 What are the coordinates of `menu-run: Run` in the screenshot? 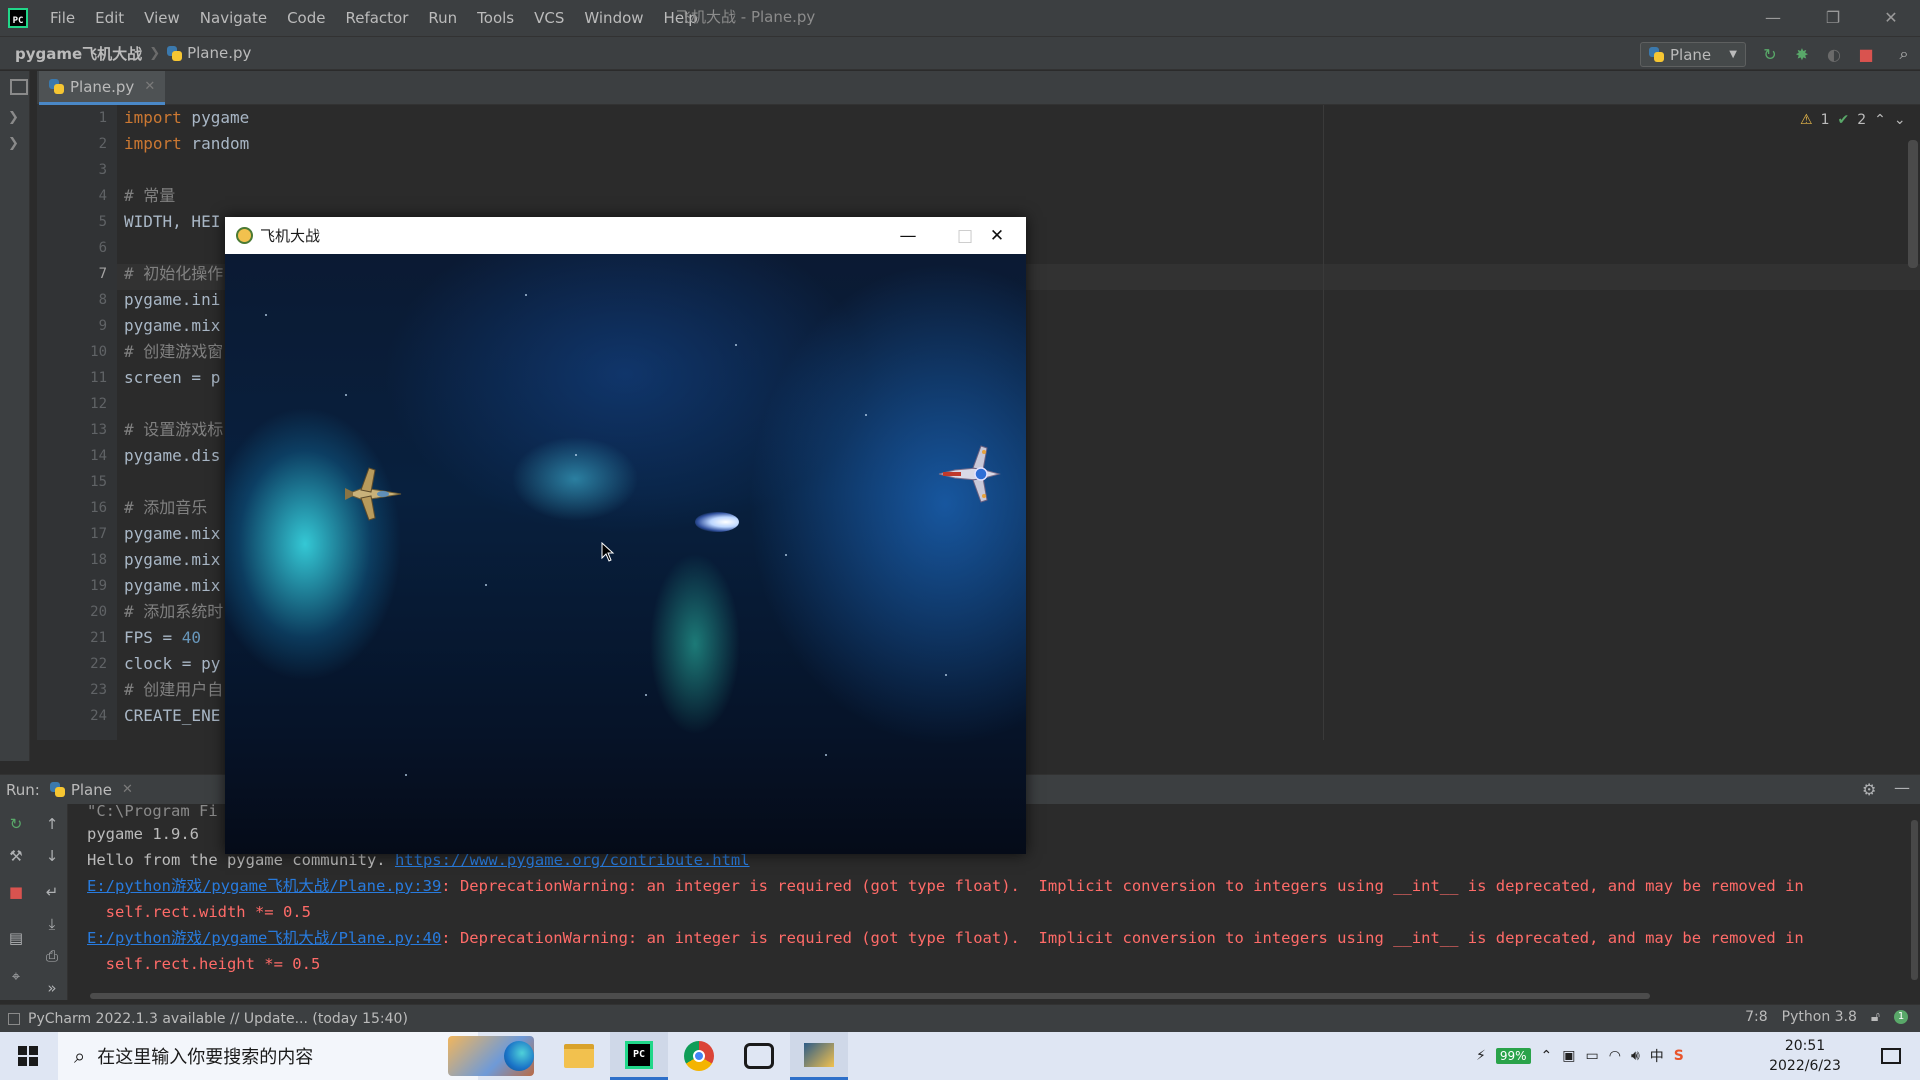 It's located at (442, 18).